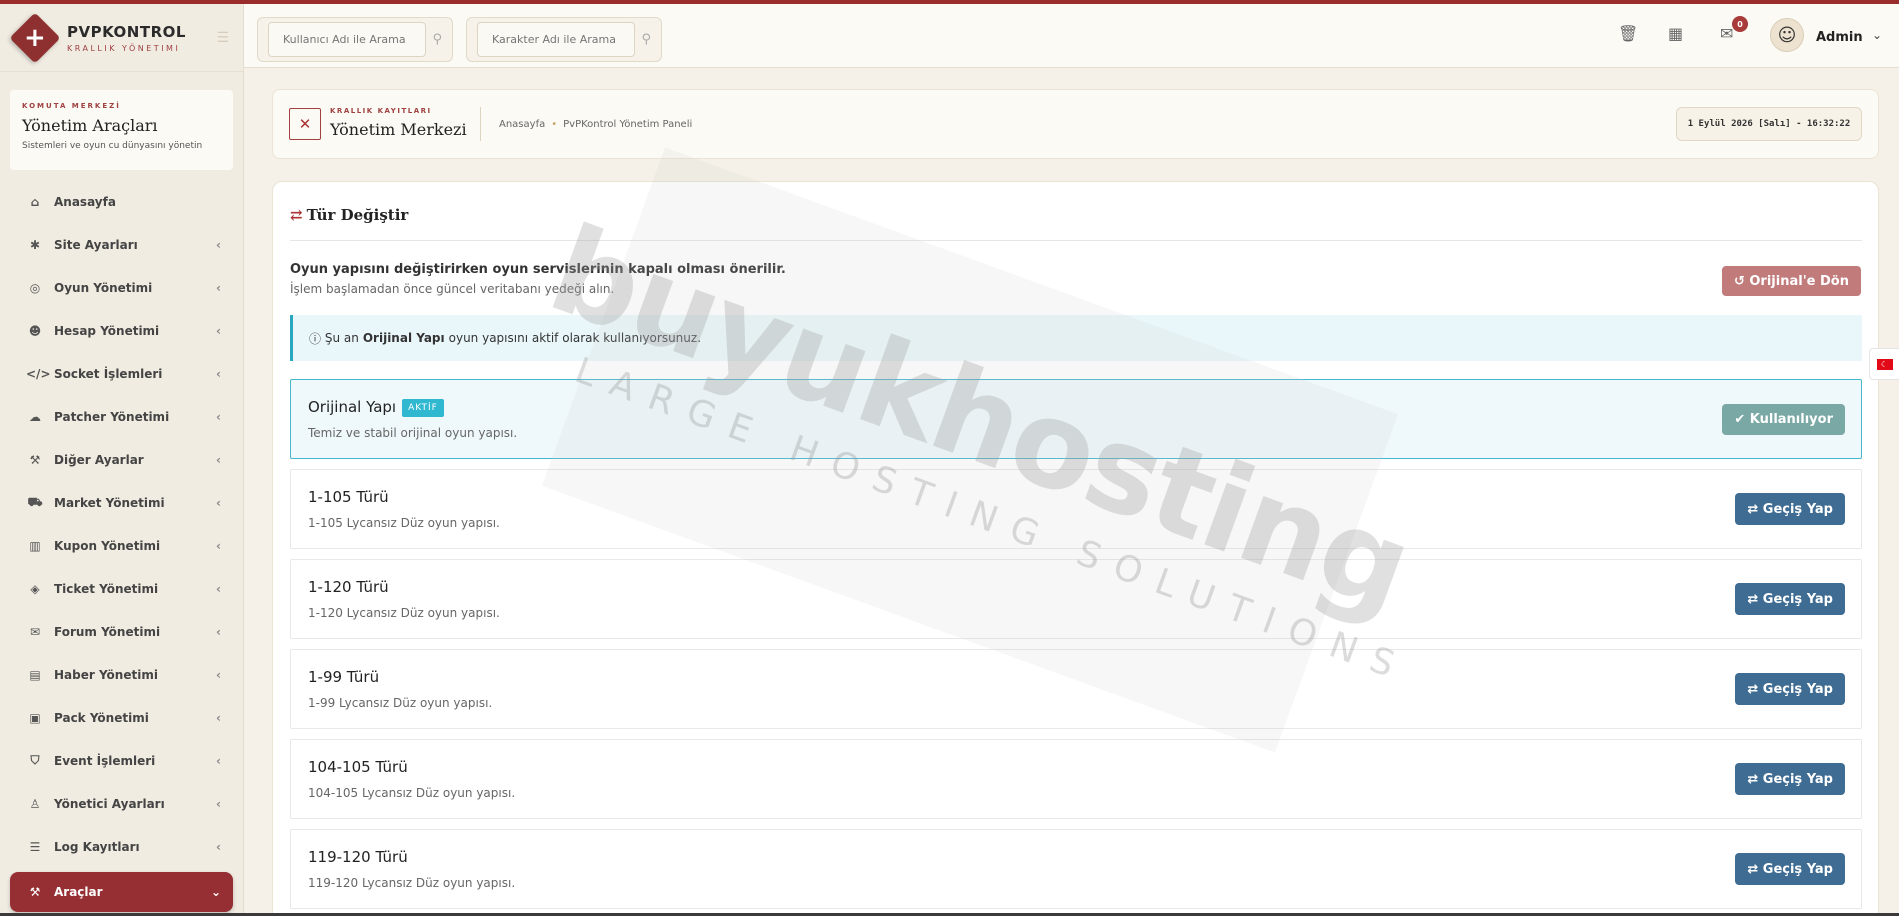 This screenshot has height=916, width=1899. What do you see at coordinates (85, 201) in the screenshot?
I see `sidebar-item-label: Anasayfa` at bounding box center [85, 201].